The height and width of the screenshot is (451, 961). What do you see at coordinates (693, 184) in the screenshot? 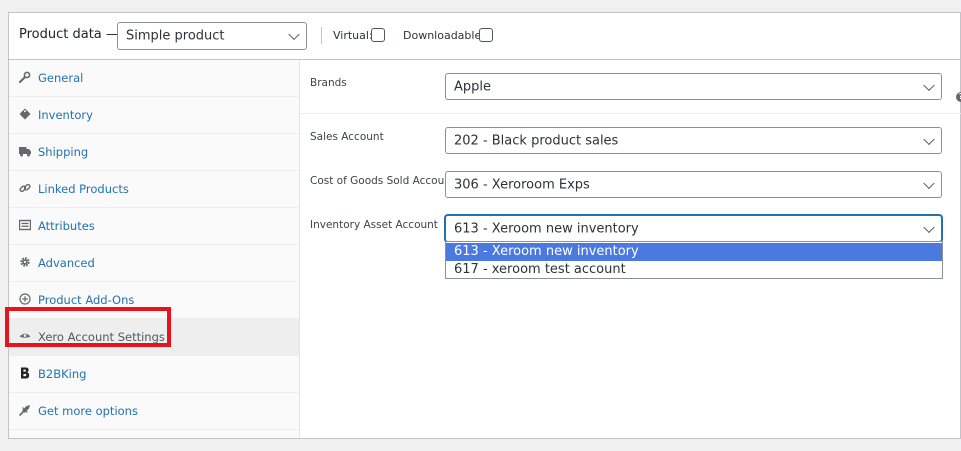
I see `cogs-account-select: 306 - Xeroroom Exps` at bounding box center [693, 184].